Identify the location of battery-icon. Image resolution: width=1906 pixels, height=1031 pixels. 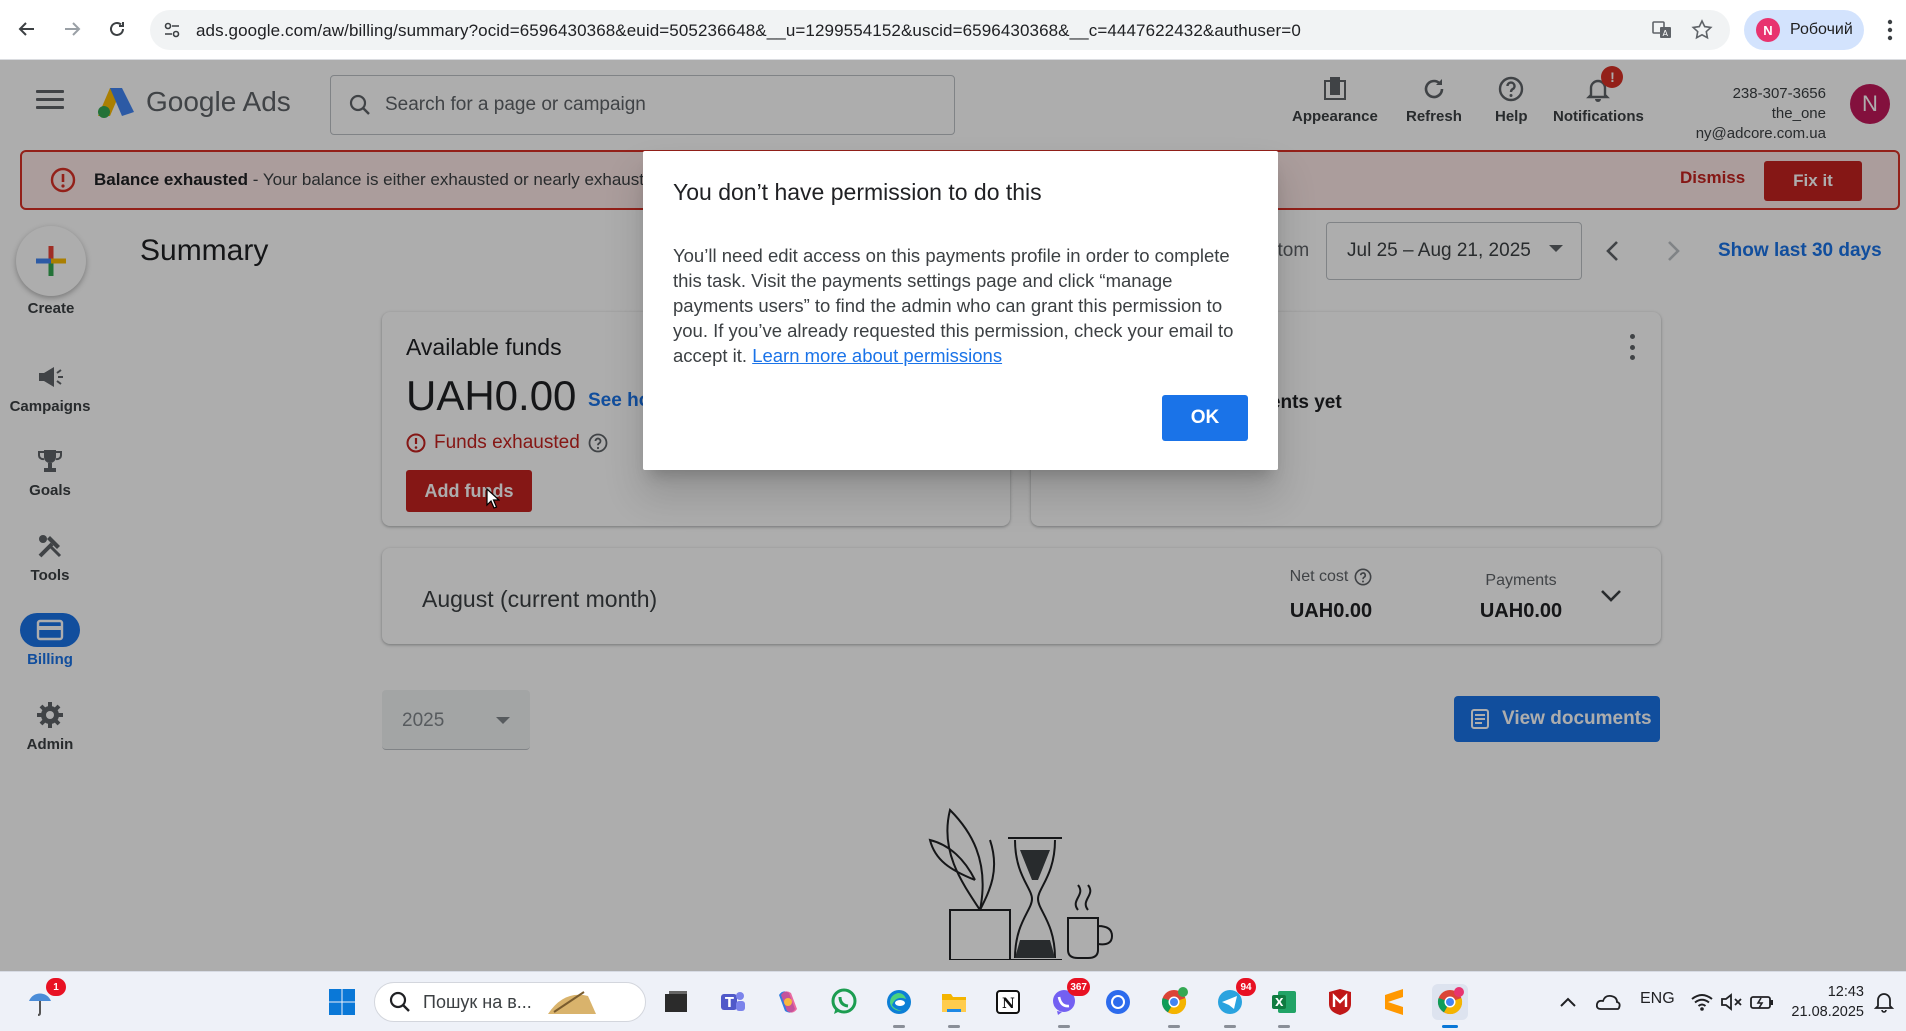
(1762, 1002).